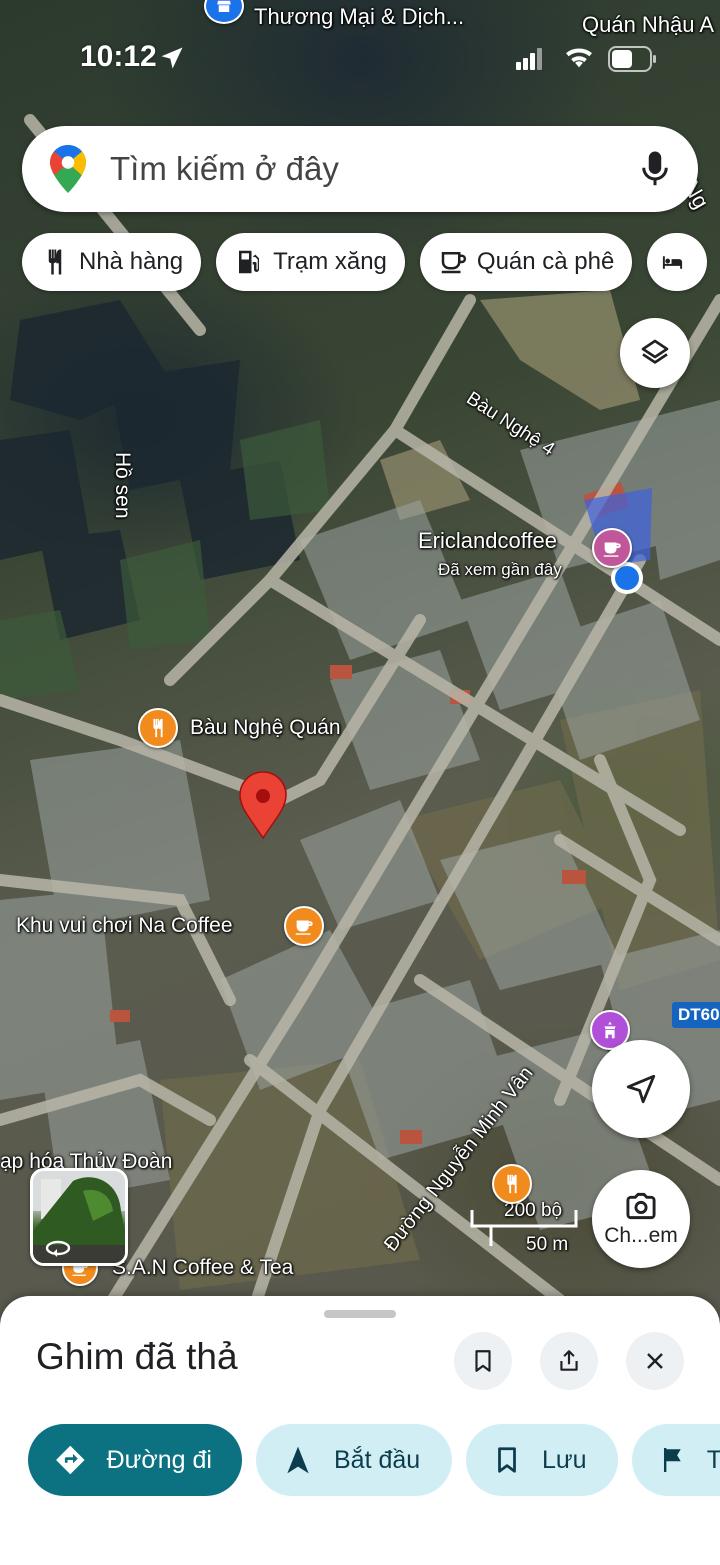 This screenshot has height=1565, width=720. I want to click on directions-button: Đường đi, so click(135, 1460).